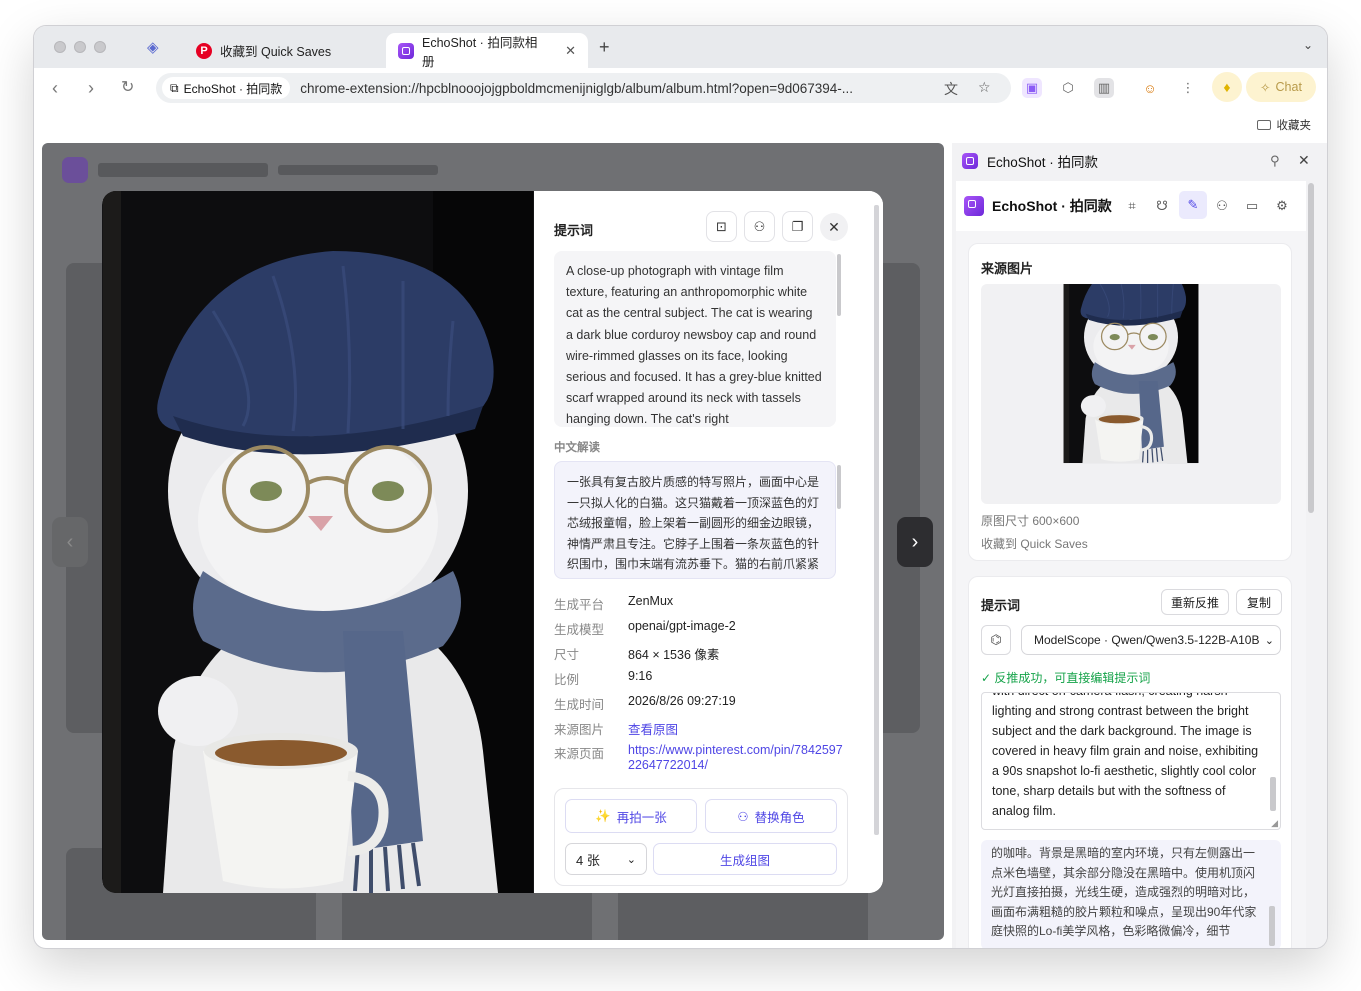 The image size is (1361, 991). I want to click on tab-label: EchoShot · 拍同款相册, so click(480, 52).